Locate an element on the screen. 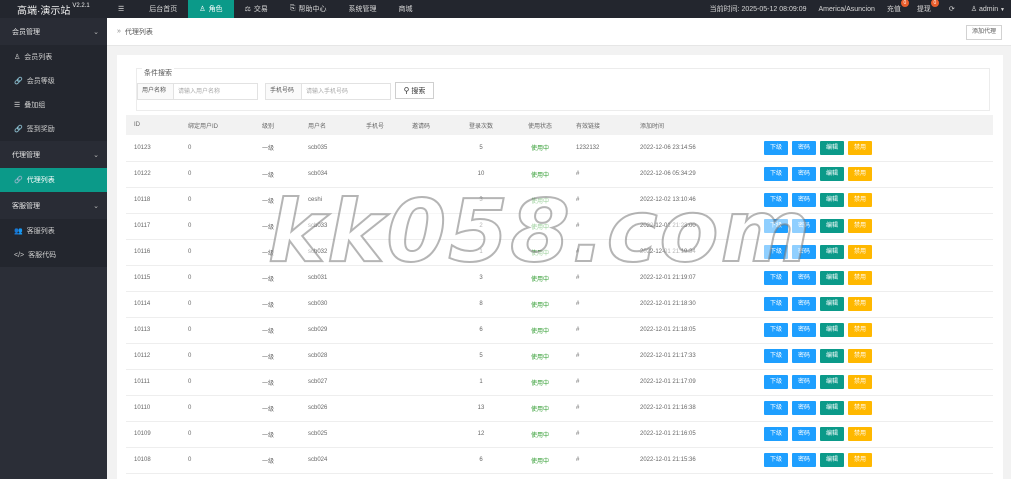 The image size is (1011, 479). breadcrumb-current: 代理列表 is located at coordinates (138, 32).